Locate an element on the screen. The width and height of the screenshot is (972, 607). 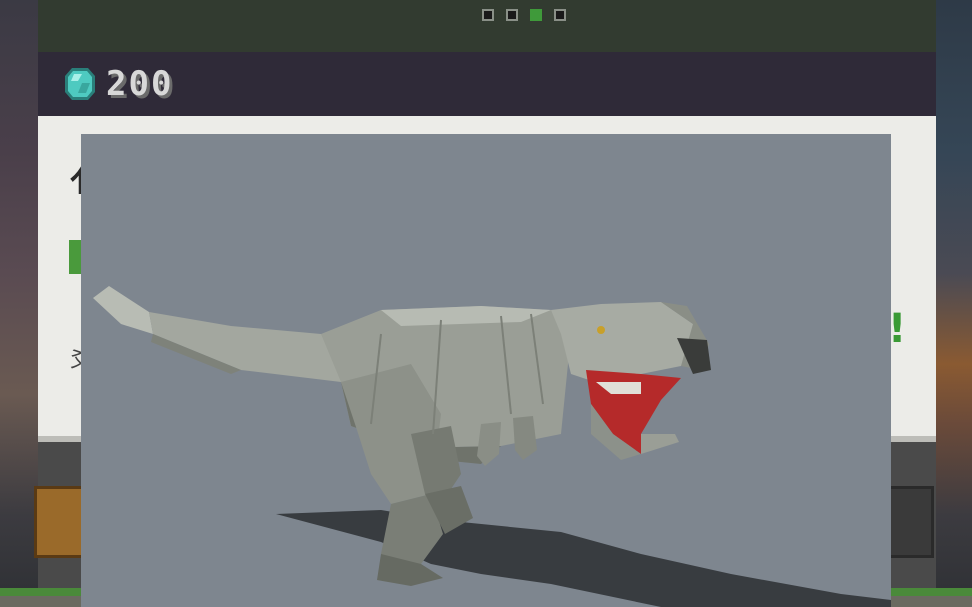
background-left-edge is located at coordinates (19, 303).